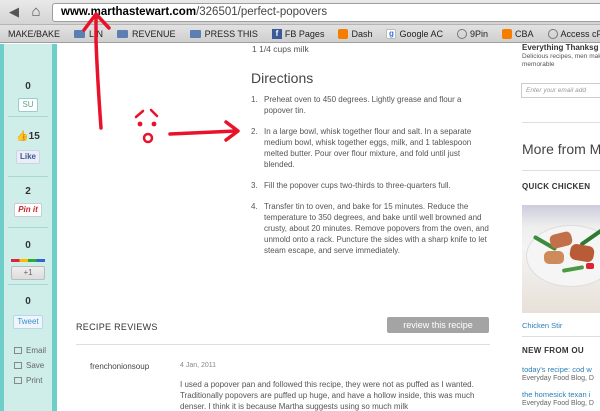 The height and width of the screenshot is (411, 600). I want to click on bookmark-make-bake: MAKE/BAKE, so click(34, 34).